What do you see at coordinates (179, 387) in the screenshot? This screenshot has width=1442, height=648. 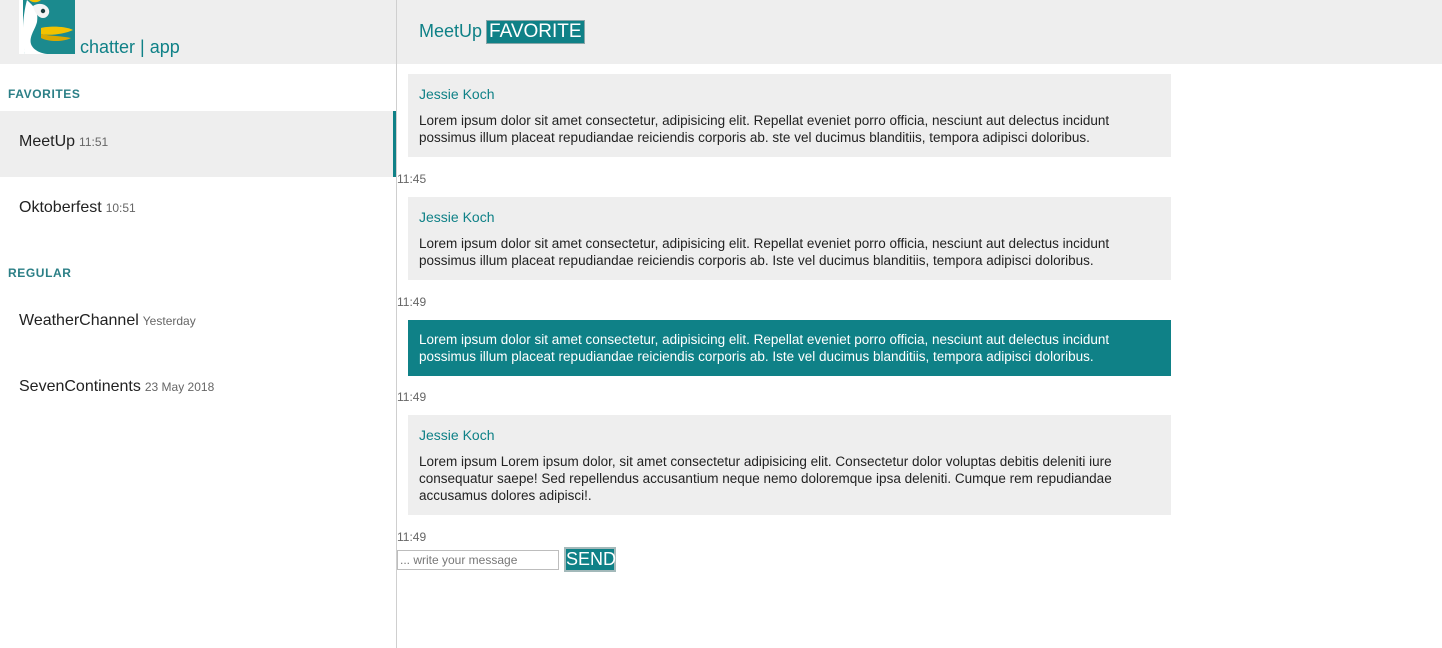 I see `chat-item-time: 23 May 2018` at bounding box center [179, 387].